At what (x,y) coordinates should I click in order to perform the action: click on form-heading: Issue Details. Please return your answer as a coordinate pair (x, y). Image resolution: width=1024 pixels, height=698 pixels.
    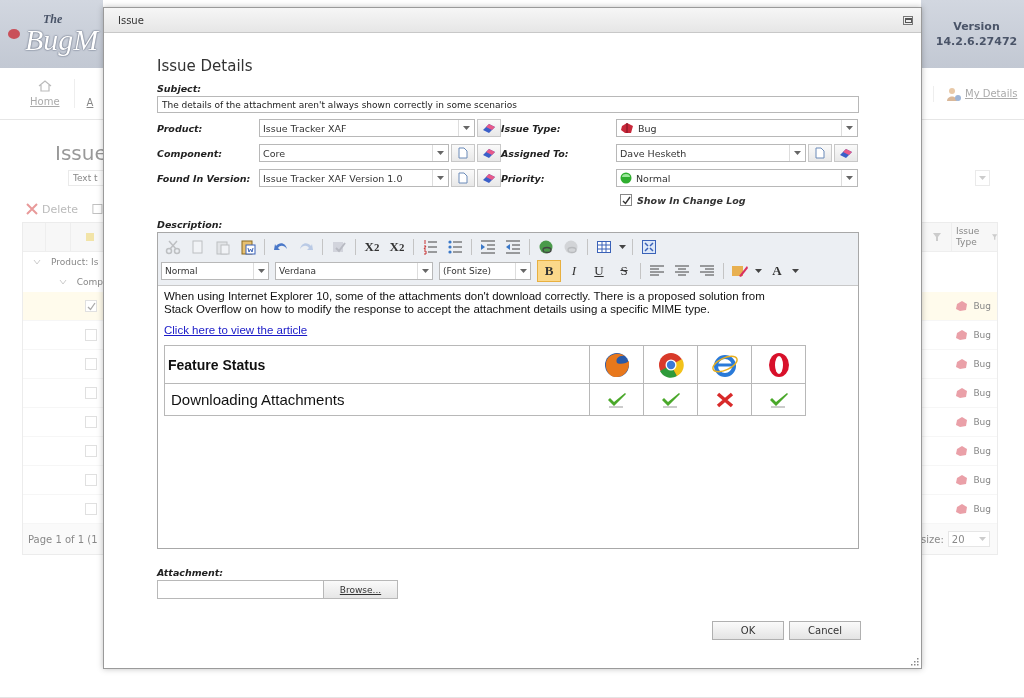
    Looking at the image, I should click on (205, 66).